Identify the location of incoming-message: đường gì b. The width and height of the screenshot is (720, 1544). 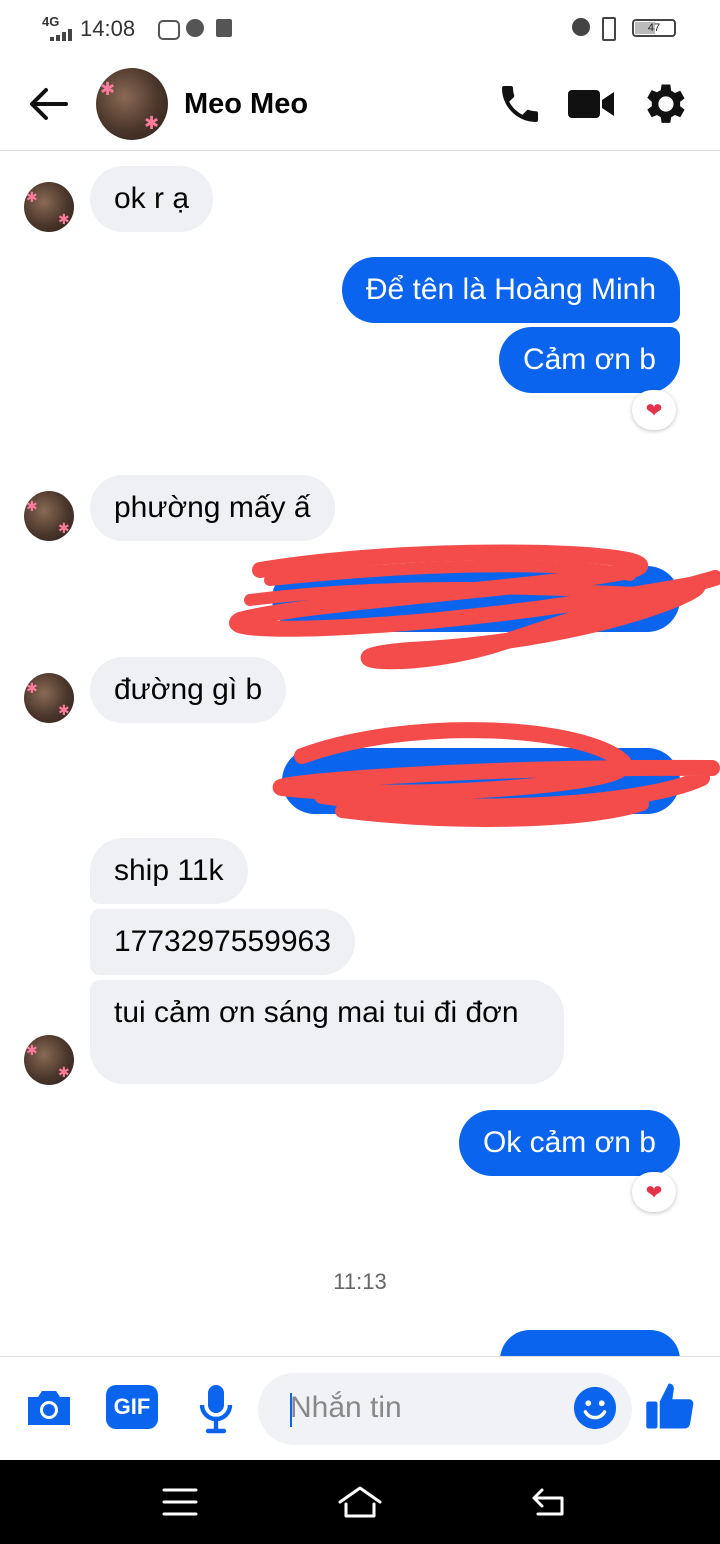
(188, 690).